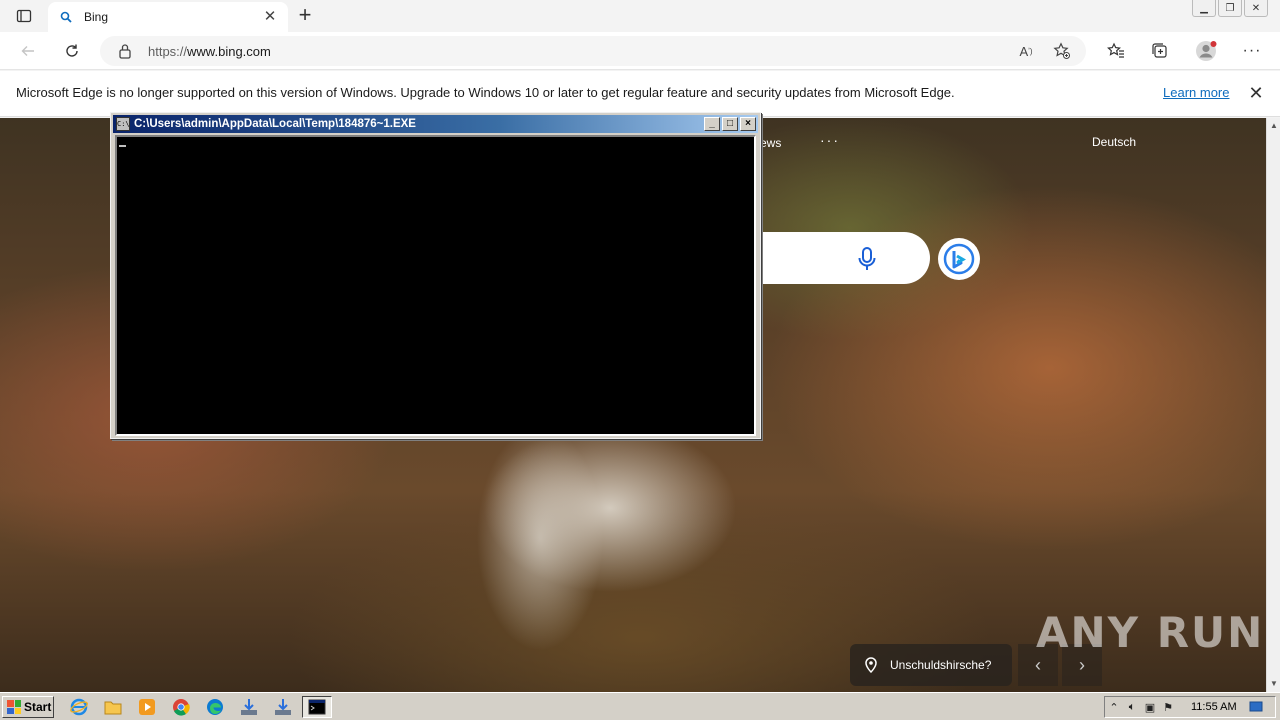 The height and width of the screenshot is (720, 1280). I want to click on caption-text: Unschuldshirsche?, so click(941, 665).